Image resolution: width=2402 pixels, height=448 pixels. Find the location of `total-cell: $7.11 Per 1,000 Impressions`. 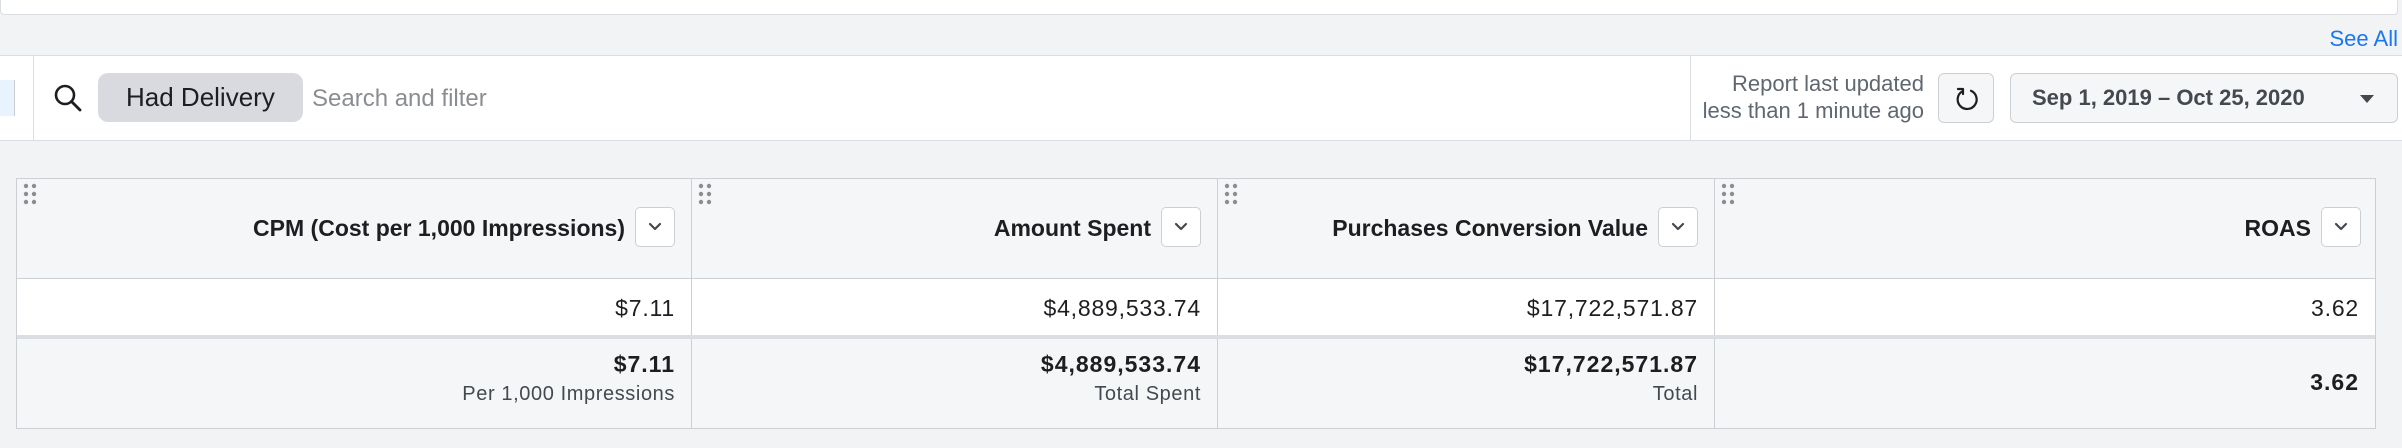

total-cell: $7.11 Per 1,000 Impressions is located at coordinates (354, 383).